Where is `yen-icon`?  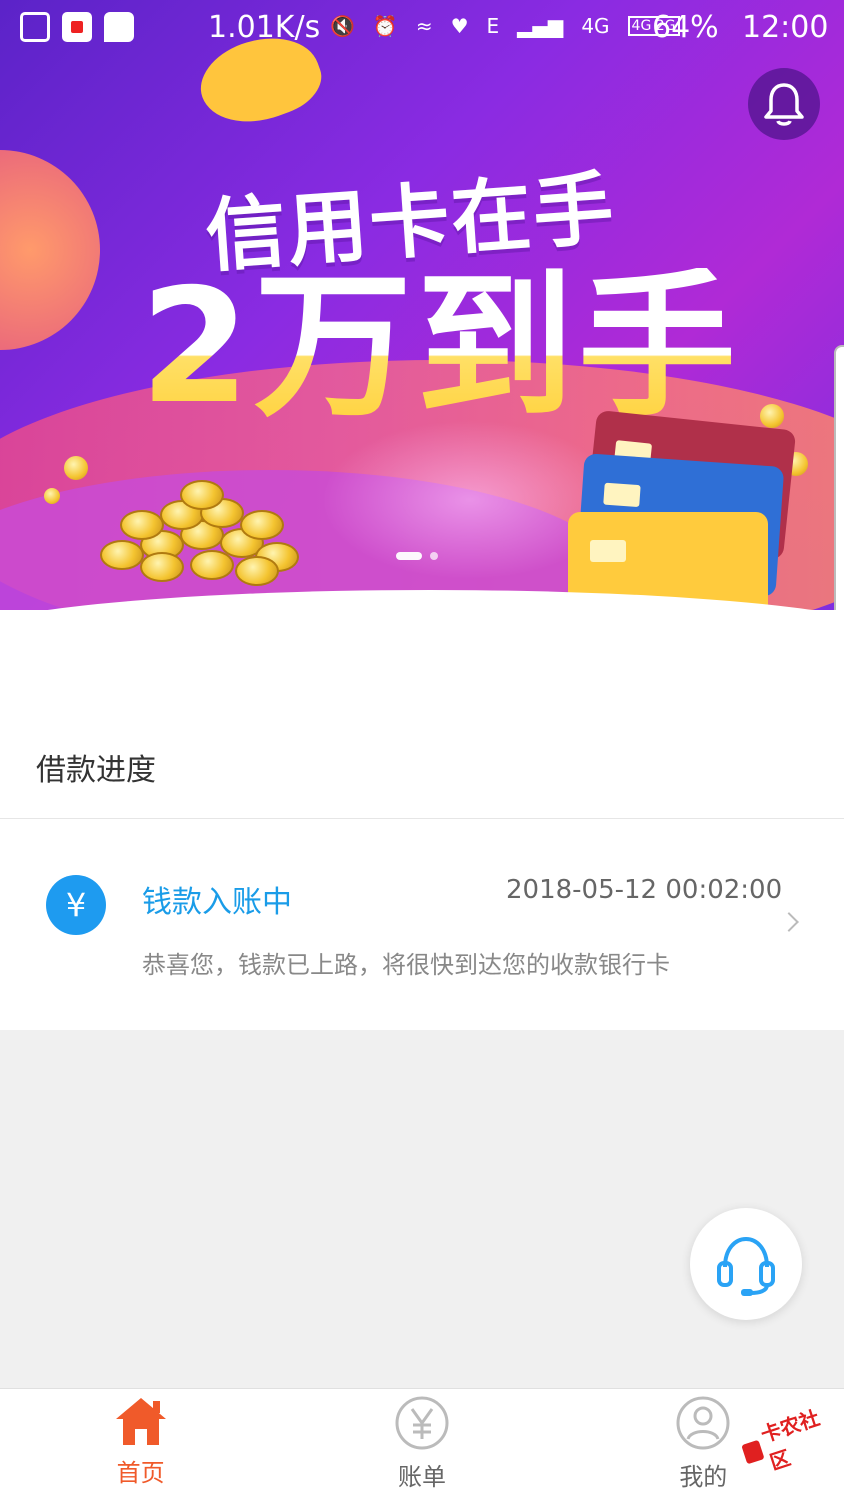 yen-icon is located at coordinates (422, 1423).